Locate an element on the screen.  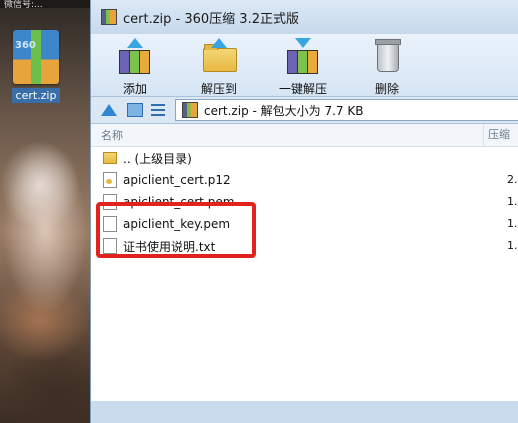
add-button: 添加 is located at coordinates (135, 65).